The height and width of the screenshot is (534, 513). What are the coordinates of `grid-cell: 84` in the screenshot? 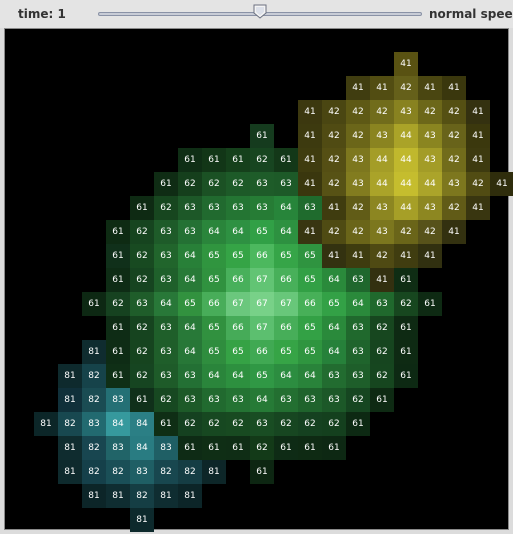 It's located at (118, 424).